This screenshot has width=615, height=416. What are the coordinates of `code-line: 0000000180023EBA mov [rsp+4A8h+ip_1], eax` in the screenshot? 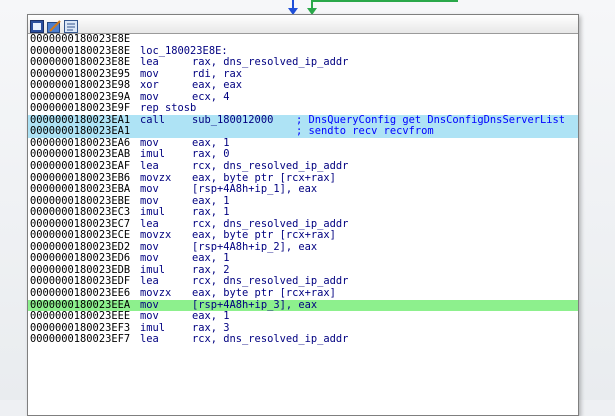 It's located at (303, 190).